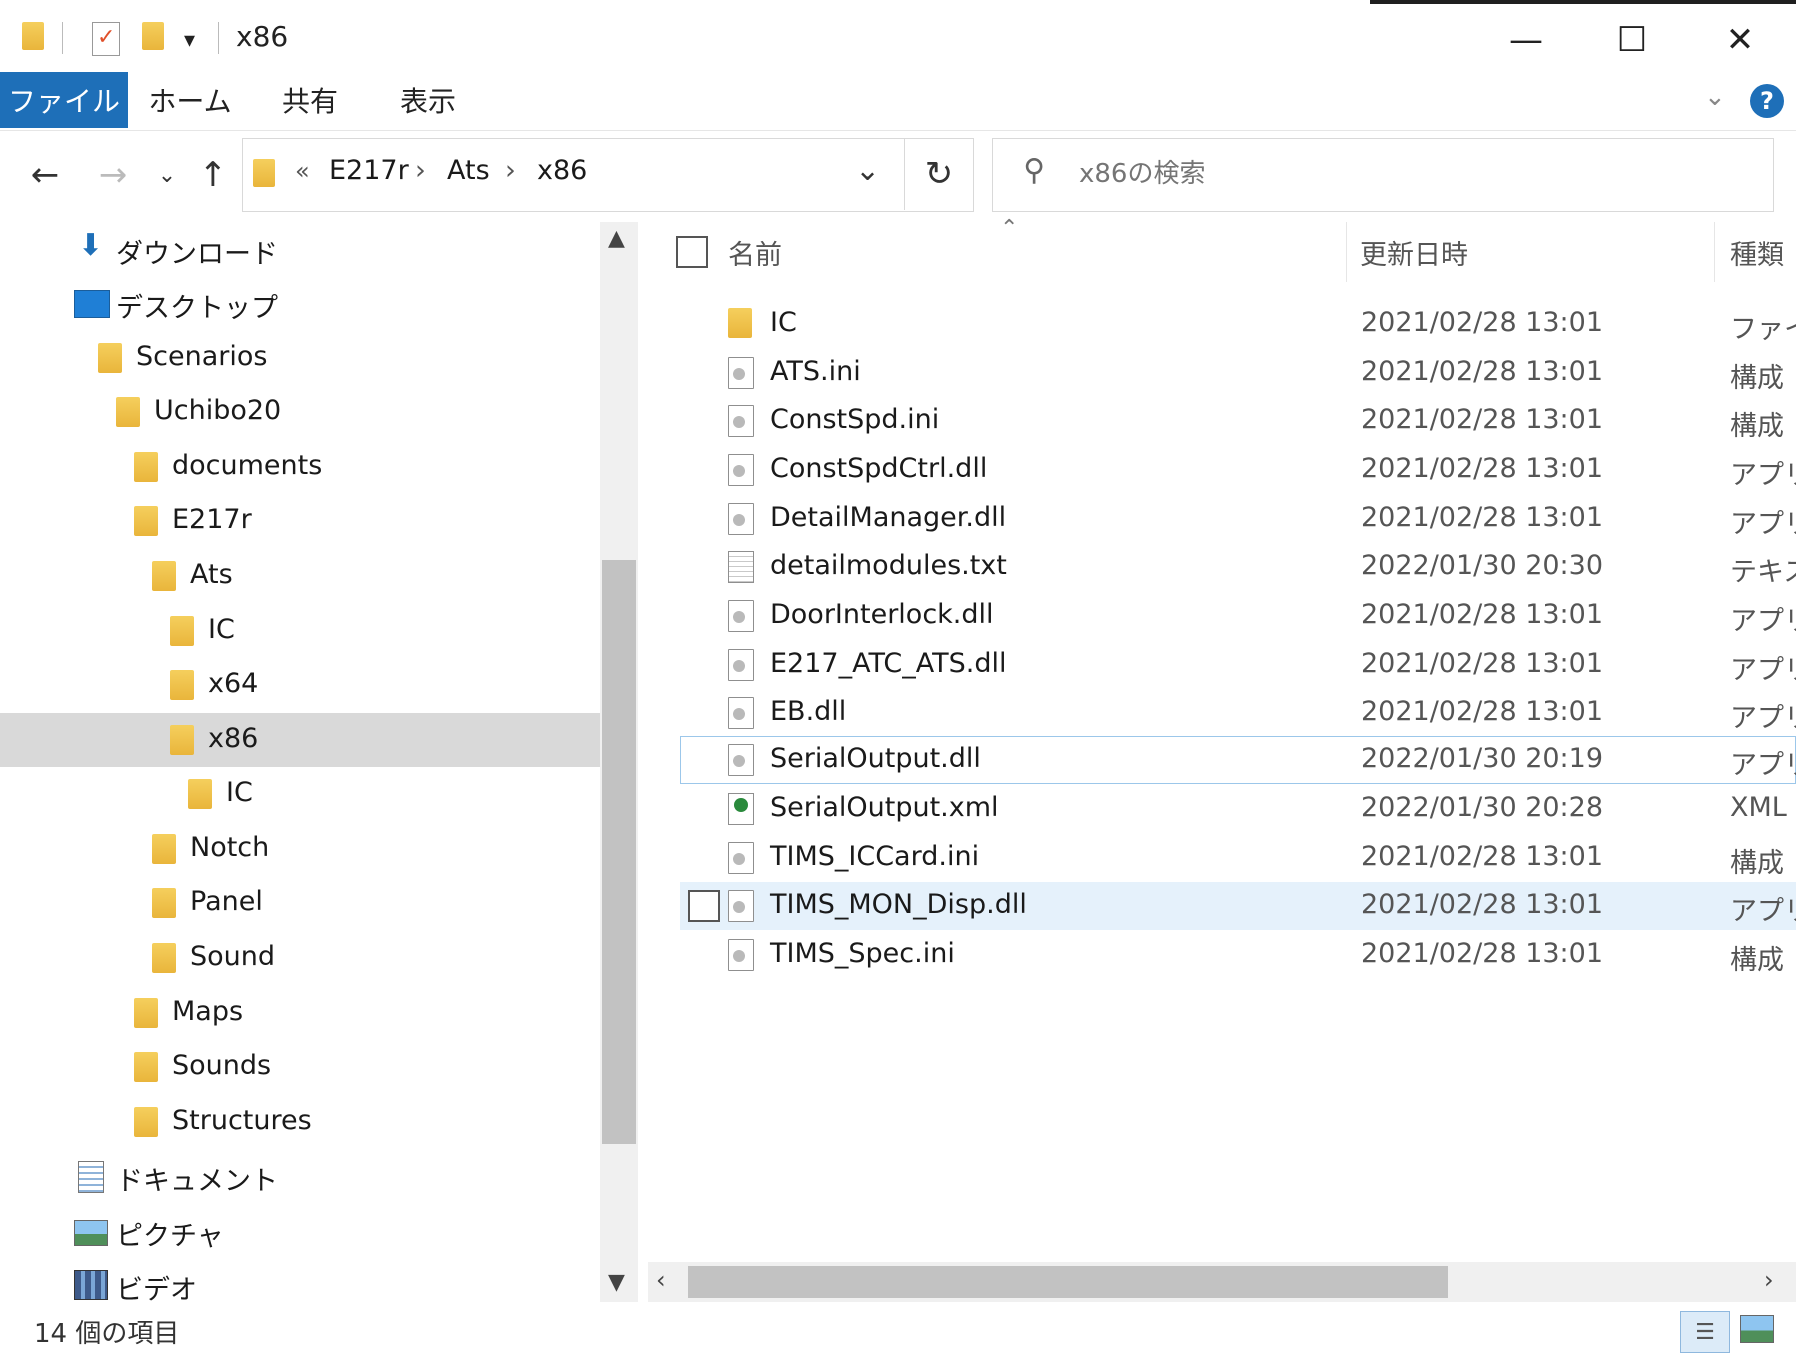  Describe the element at coordinates (300, 740) in the screenshot. I see `nav-item-x86: x86` at that location.